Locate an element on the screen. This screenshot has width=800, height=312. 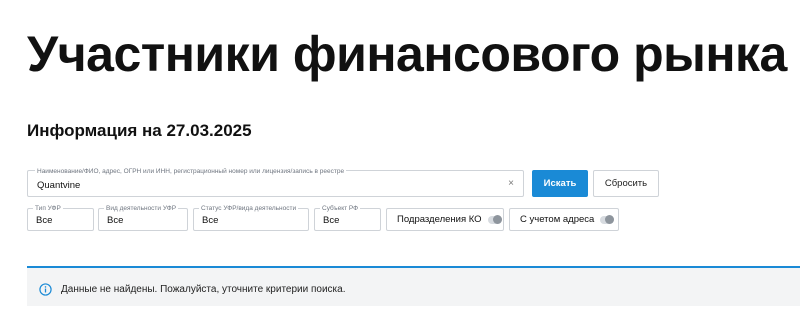
filter-activity-type-value: Все is located at coordinates (115, 220).